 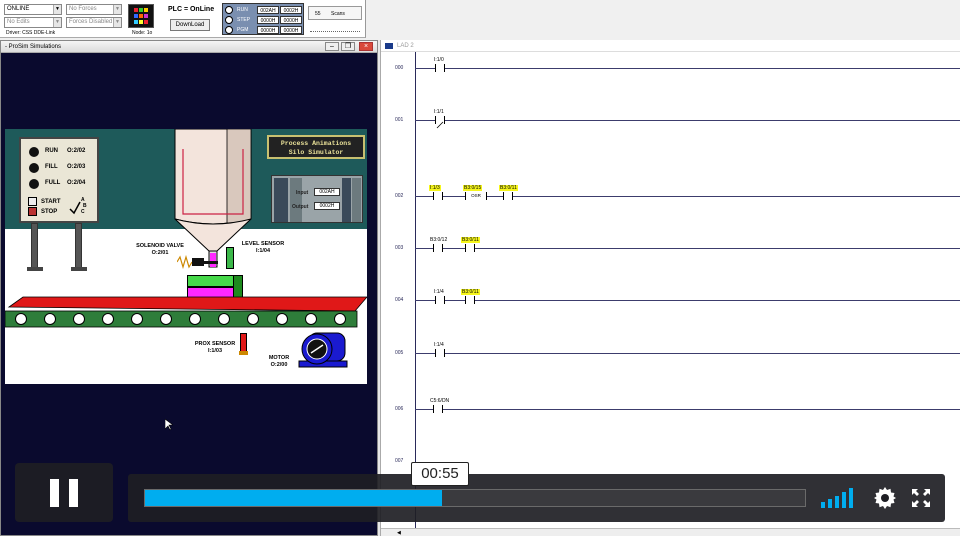 I want to click on full-addr: O:2/04, so click(x=76, y=183).